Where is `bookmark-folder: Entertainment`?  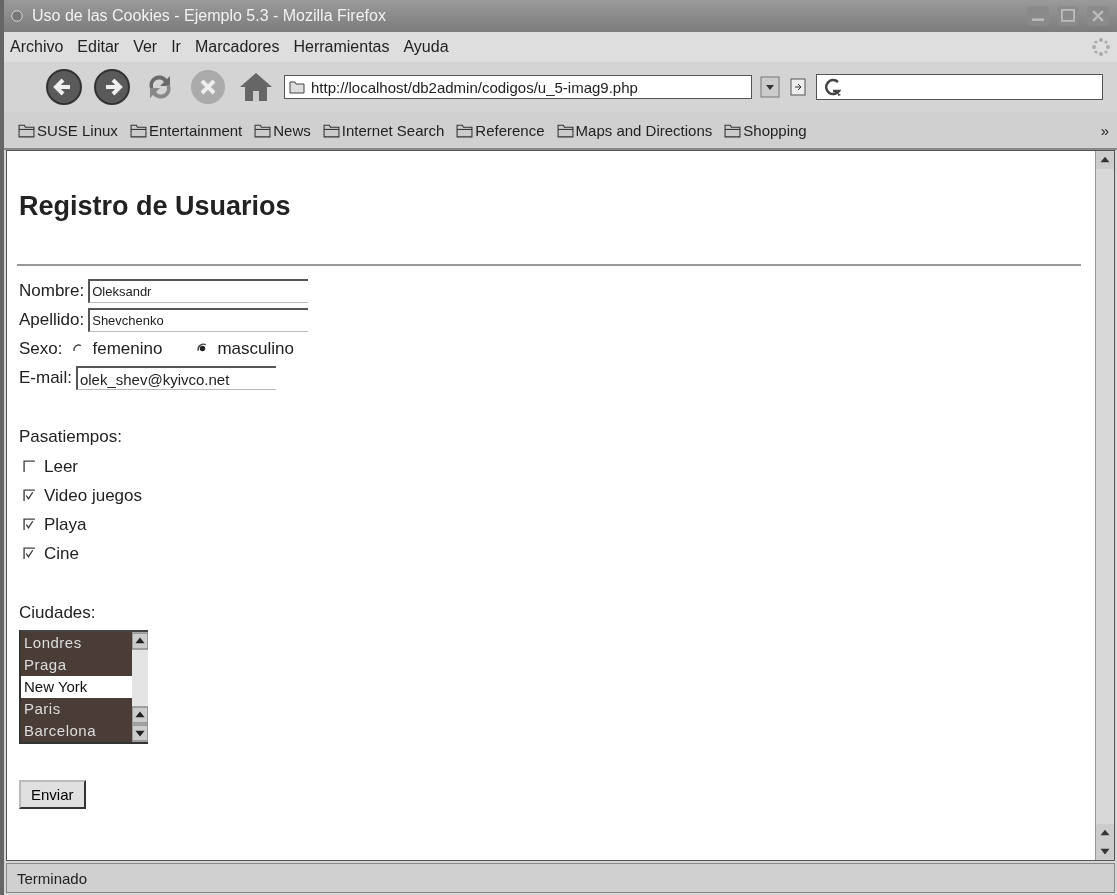 bookmark-folder: Entertainment is located at coordinates (186, 130).